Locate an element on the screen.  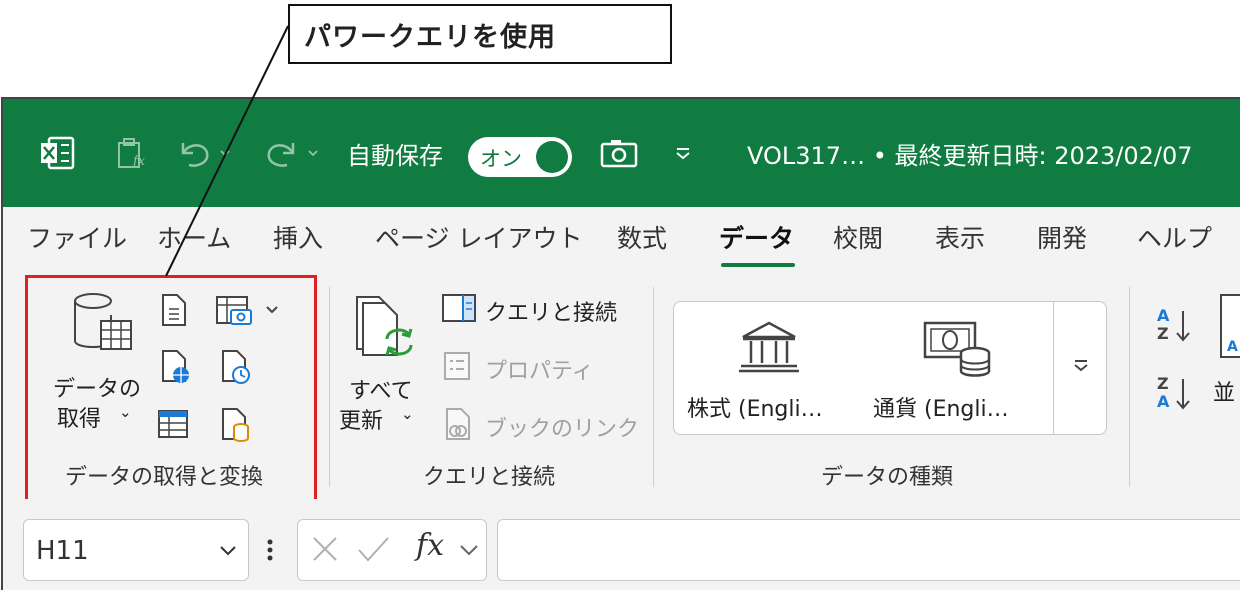
autosave-state-label: オン is located at coordinates (501, 159).